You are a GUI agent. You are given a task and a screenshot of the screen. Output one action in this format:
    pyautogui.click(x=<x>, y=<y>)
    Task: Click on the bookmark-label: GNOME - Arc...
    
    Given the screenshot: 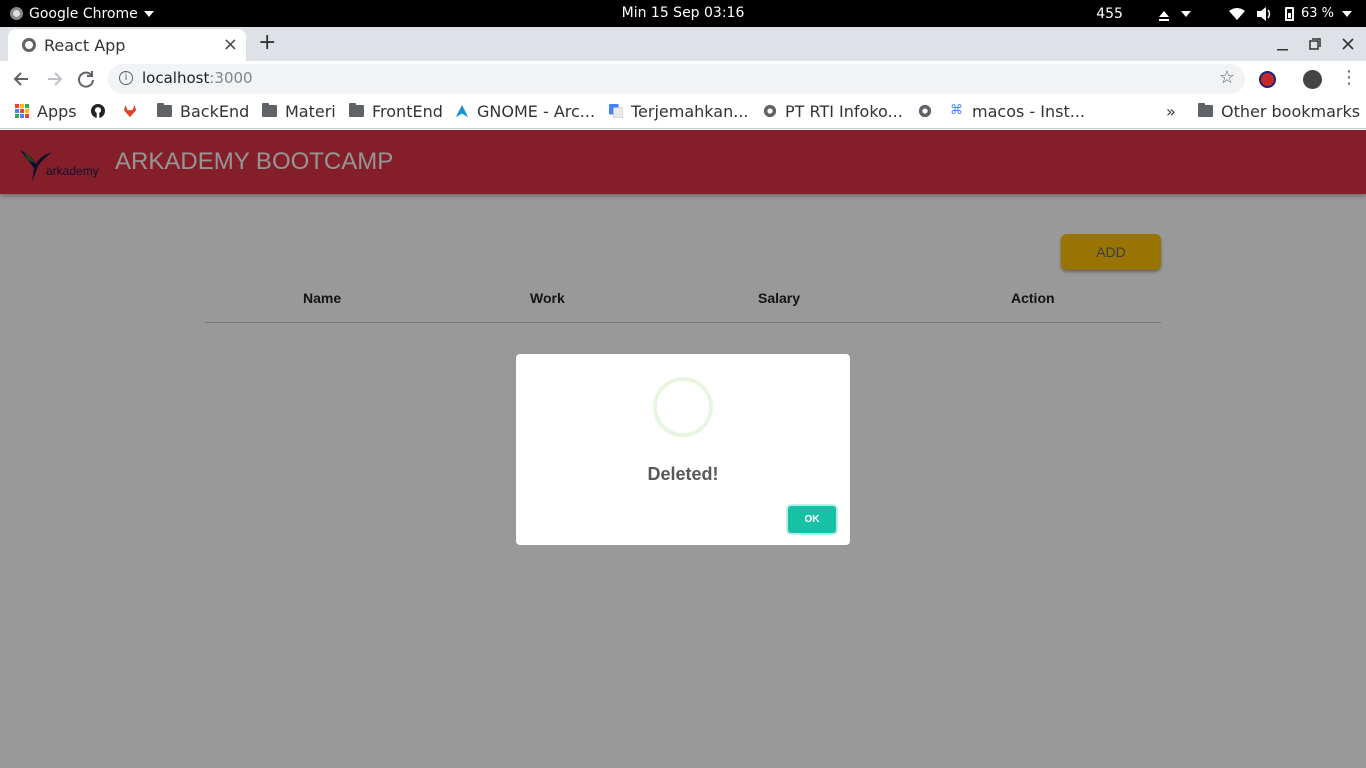 What is the action you would take?
    pyautogui.click(x=536, y=111)
    